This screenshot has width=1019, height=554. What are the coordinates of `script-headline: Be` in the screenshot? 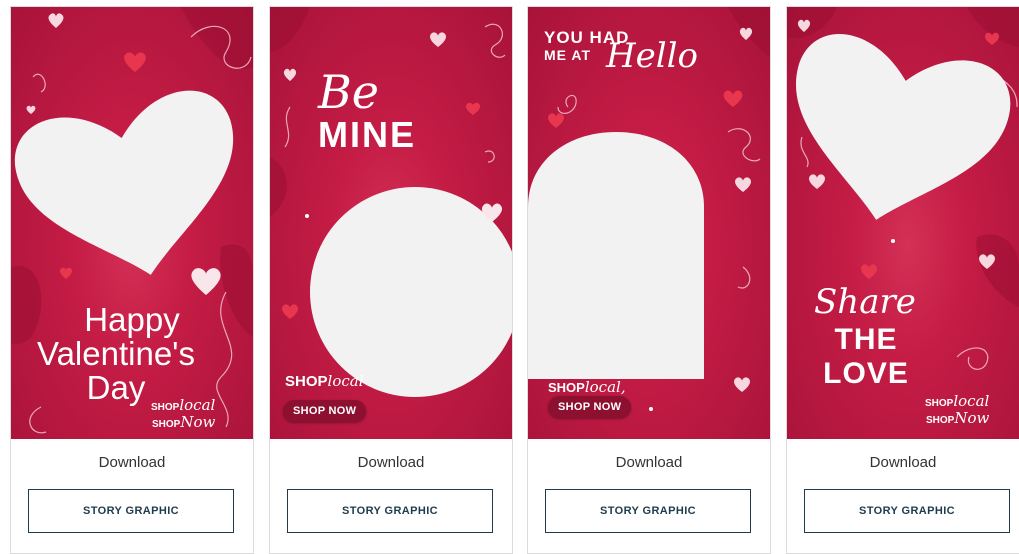 It's located at (349, 92).